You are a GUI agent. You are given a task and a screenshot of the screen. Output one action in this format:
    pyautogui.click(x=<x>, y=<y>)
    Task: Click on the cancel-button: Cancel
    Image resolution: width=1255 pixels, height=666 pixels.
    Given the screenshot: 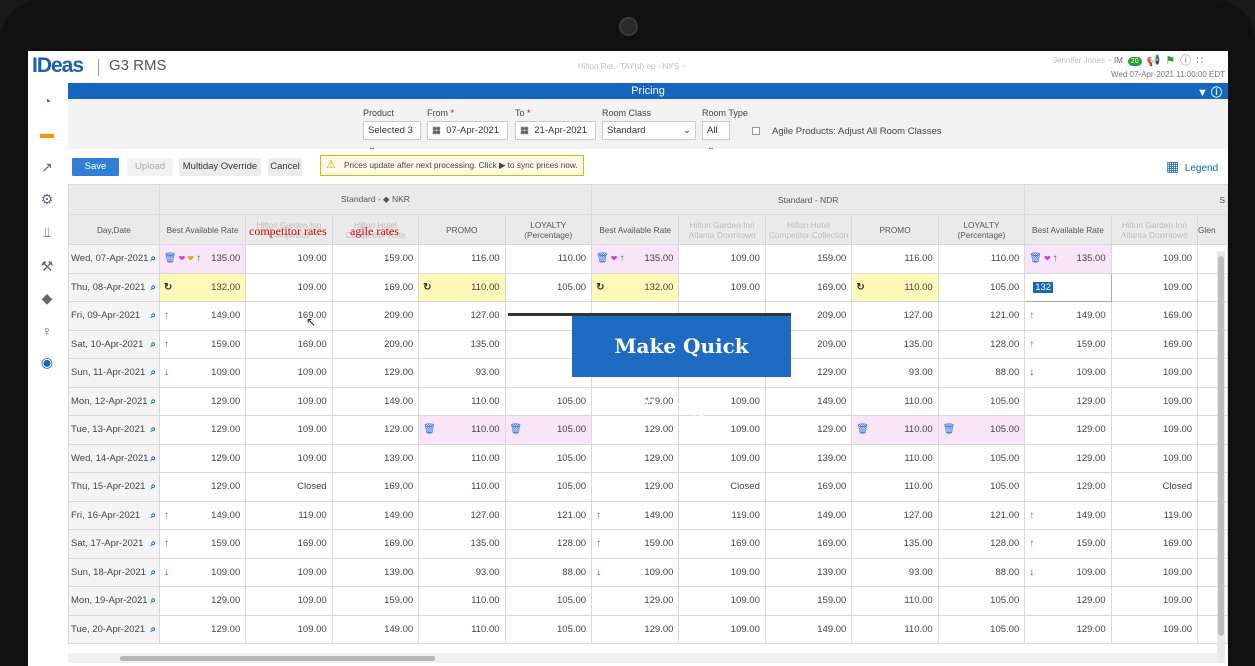 What is the action you would take?
    pyautogui.click(x=285, y=167)
    